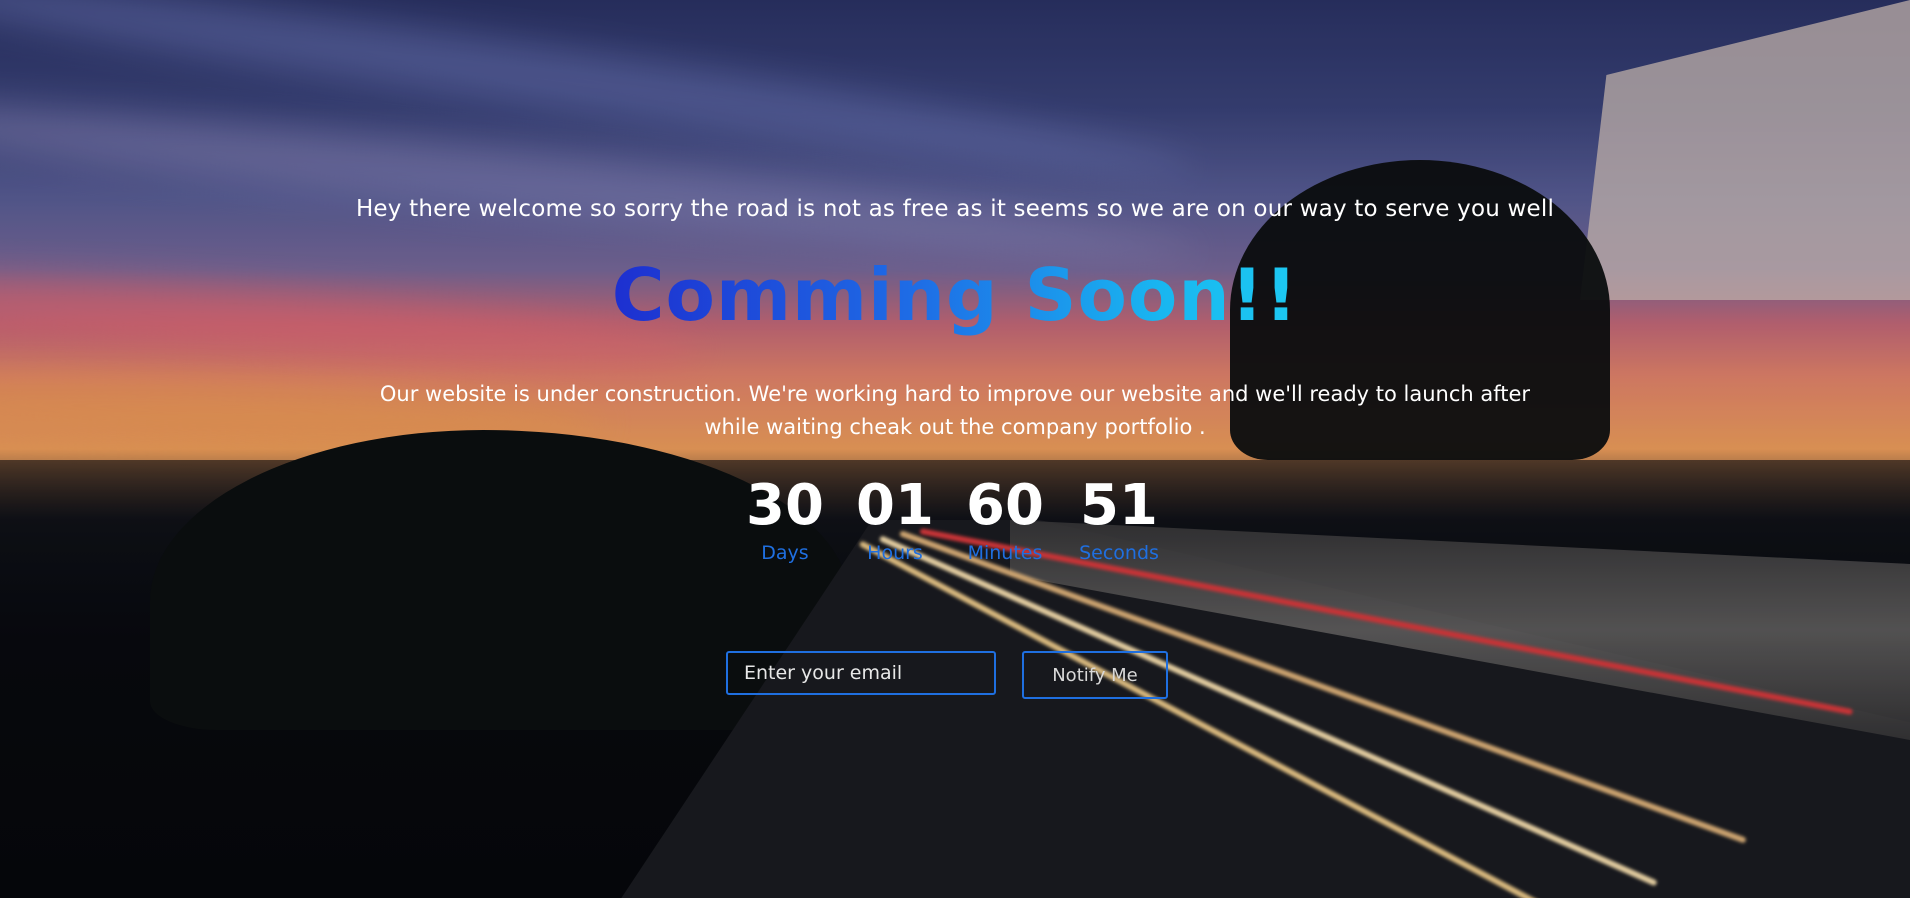 The image size is (1910, 898). I want to click on page-title: Comming Soon!!, so click(955, 295).